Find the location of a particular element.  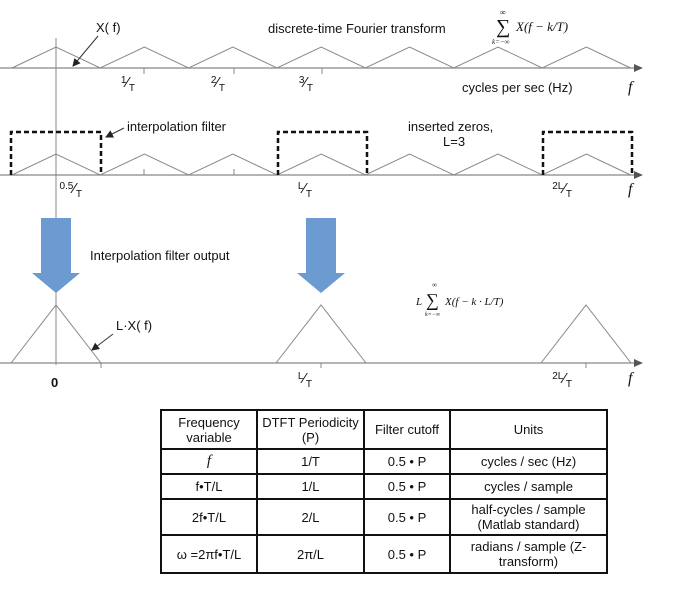

header-cell: DTFT Periodicity (P) is located at coordinates (310, 429).